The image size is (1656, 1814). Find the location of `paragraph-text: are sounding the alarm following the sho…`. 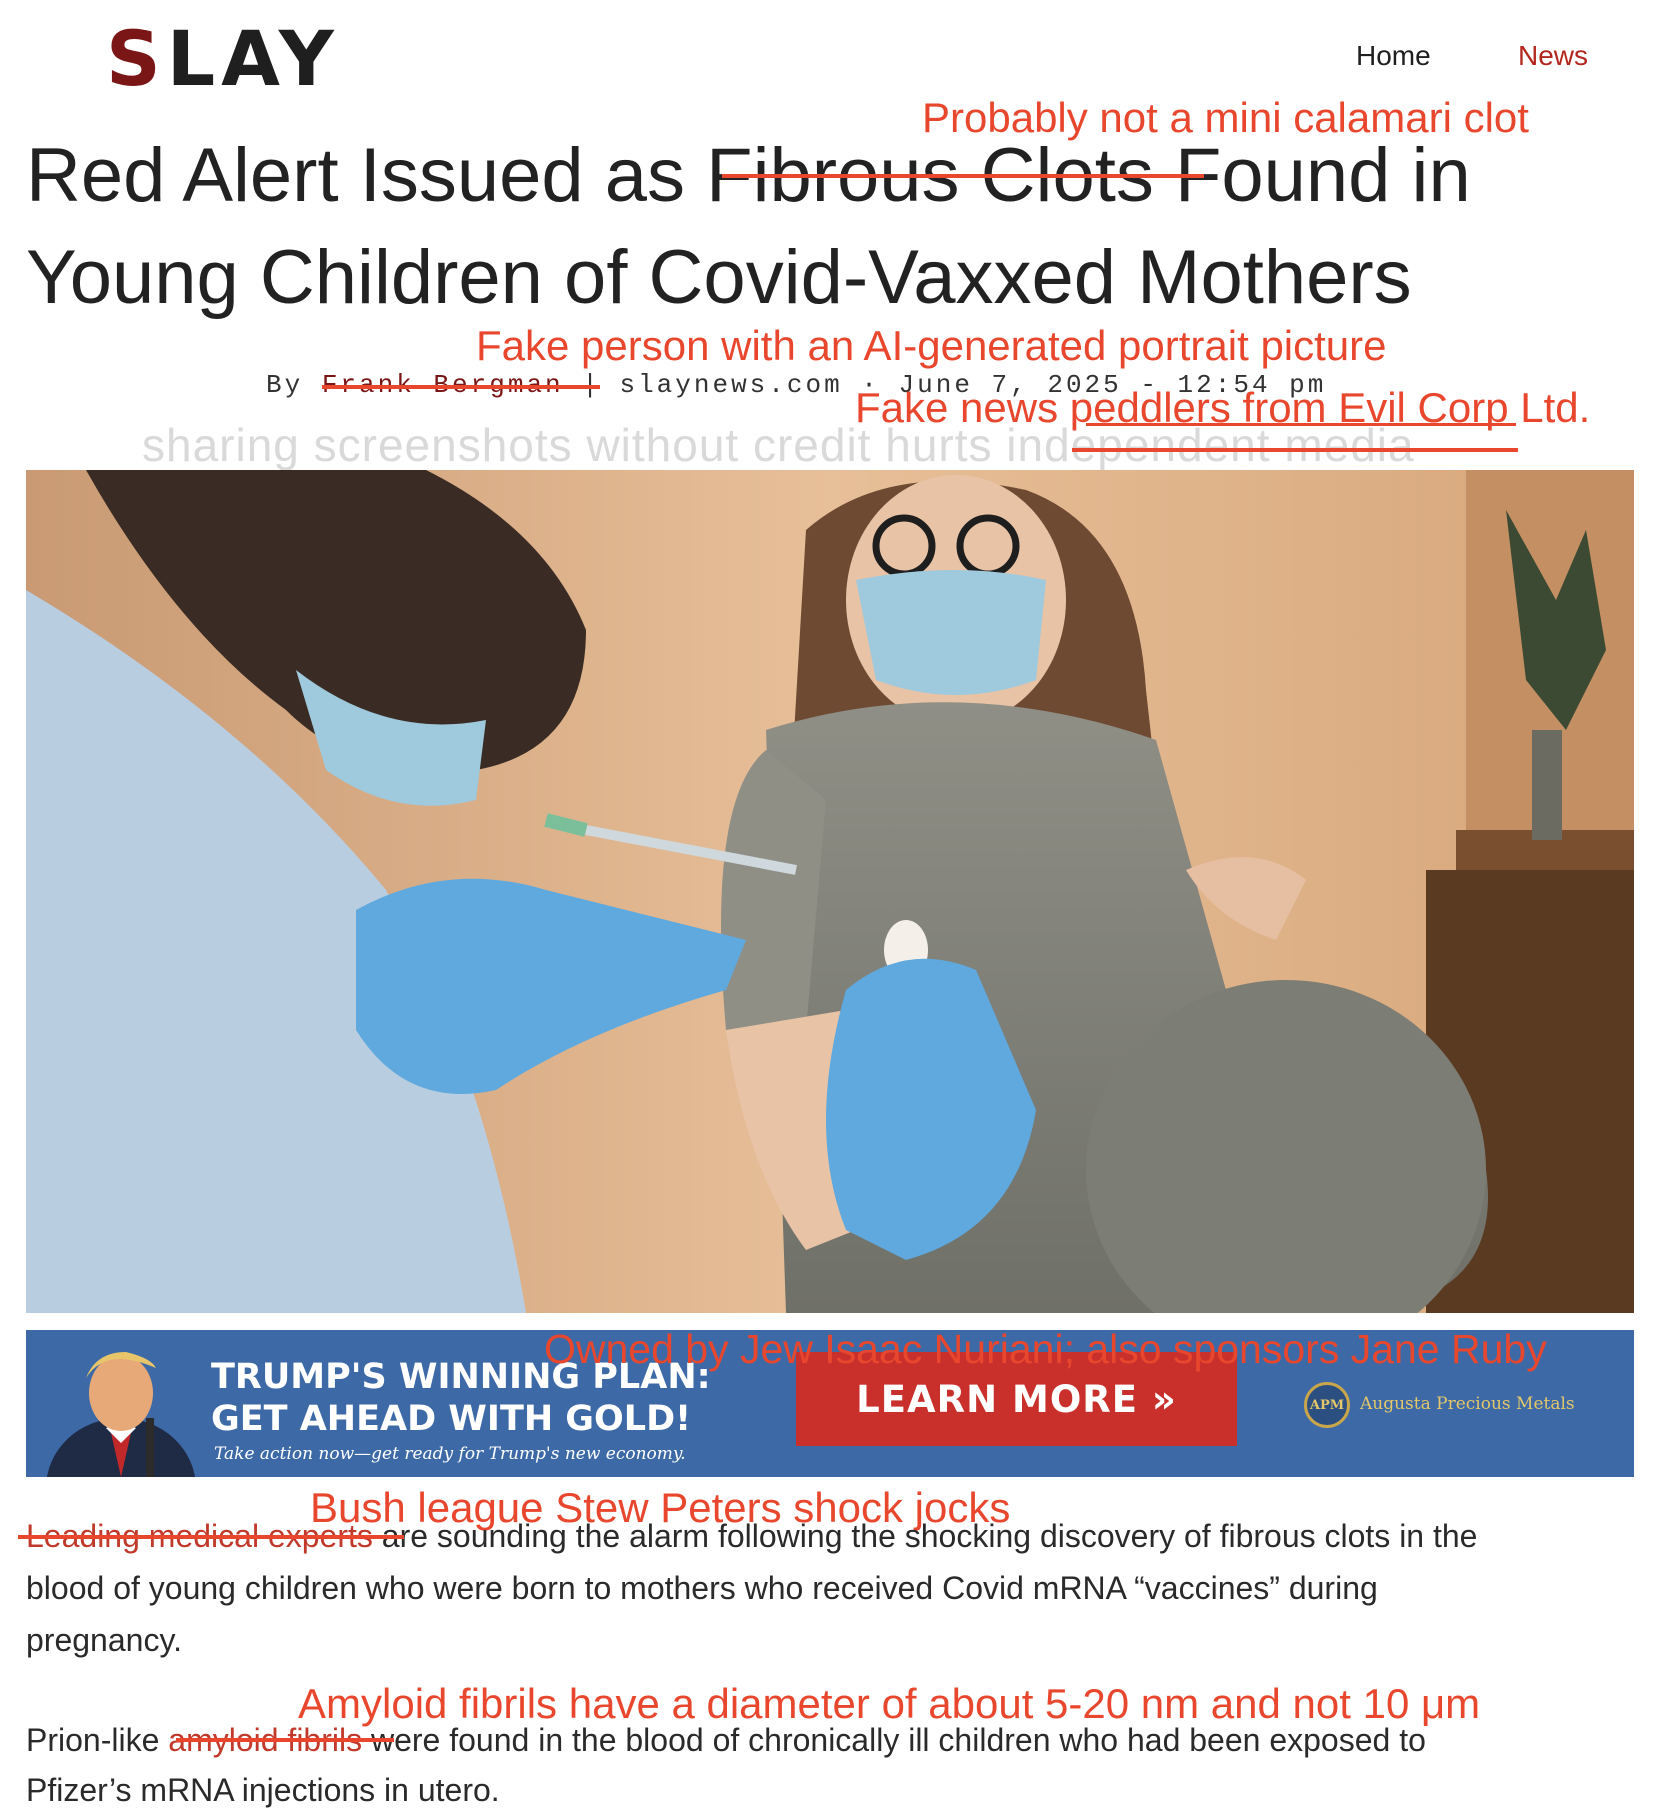

paragraph-text: are sounding the alarm following the sho… is located at coordinates (925, 1536).